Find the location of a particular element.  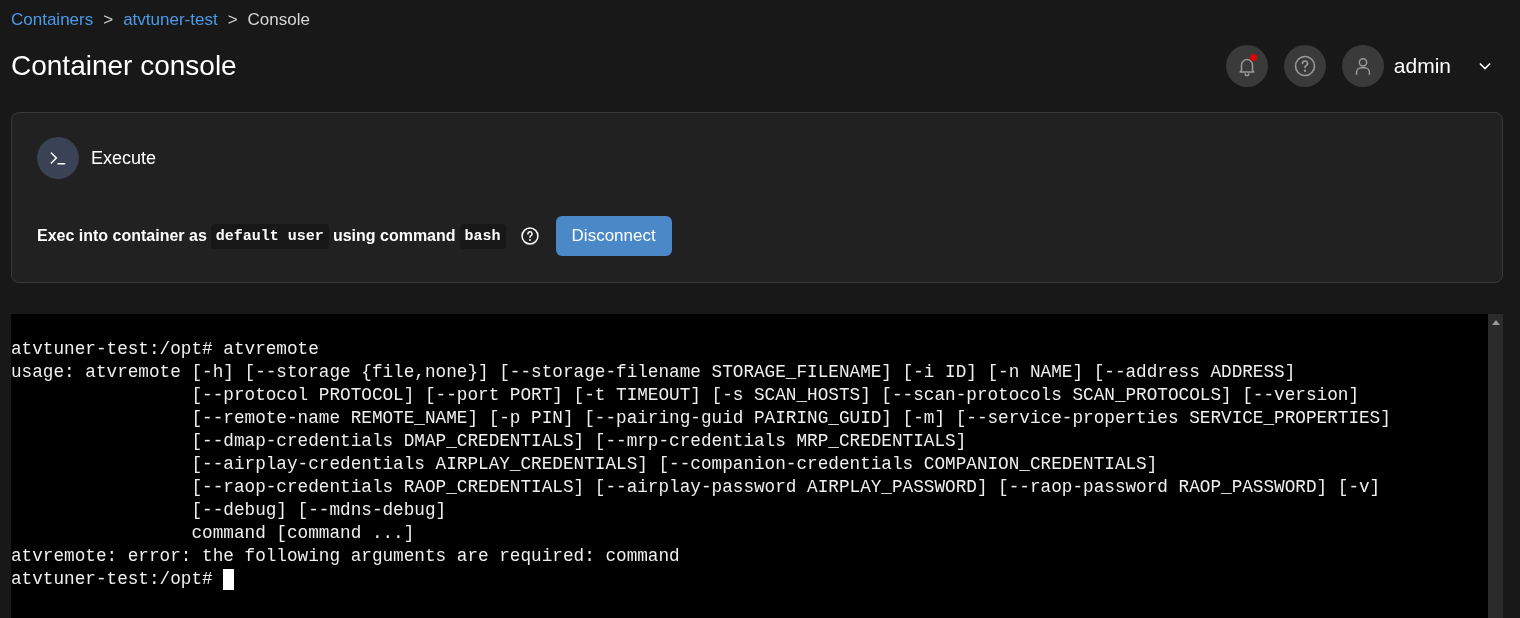

breadcrumb-link: atvtuner-test is located at coordinates (170, 20).